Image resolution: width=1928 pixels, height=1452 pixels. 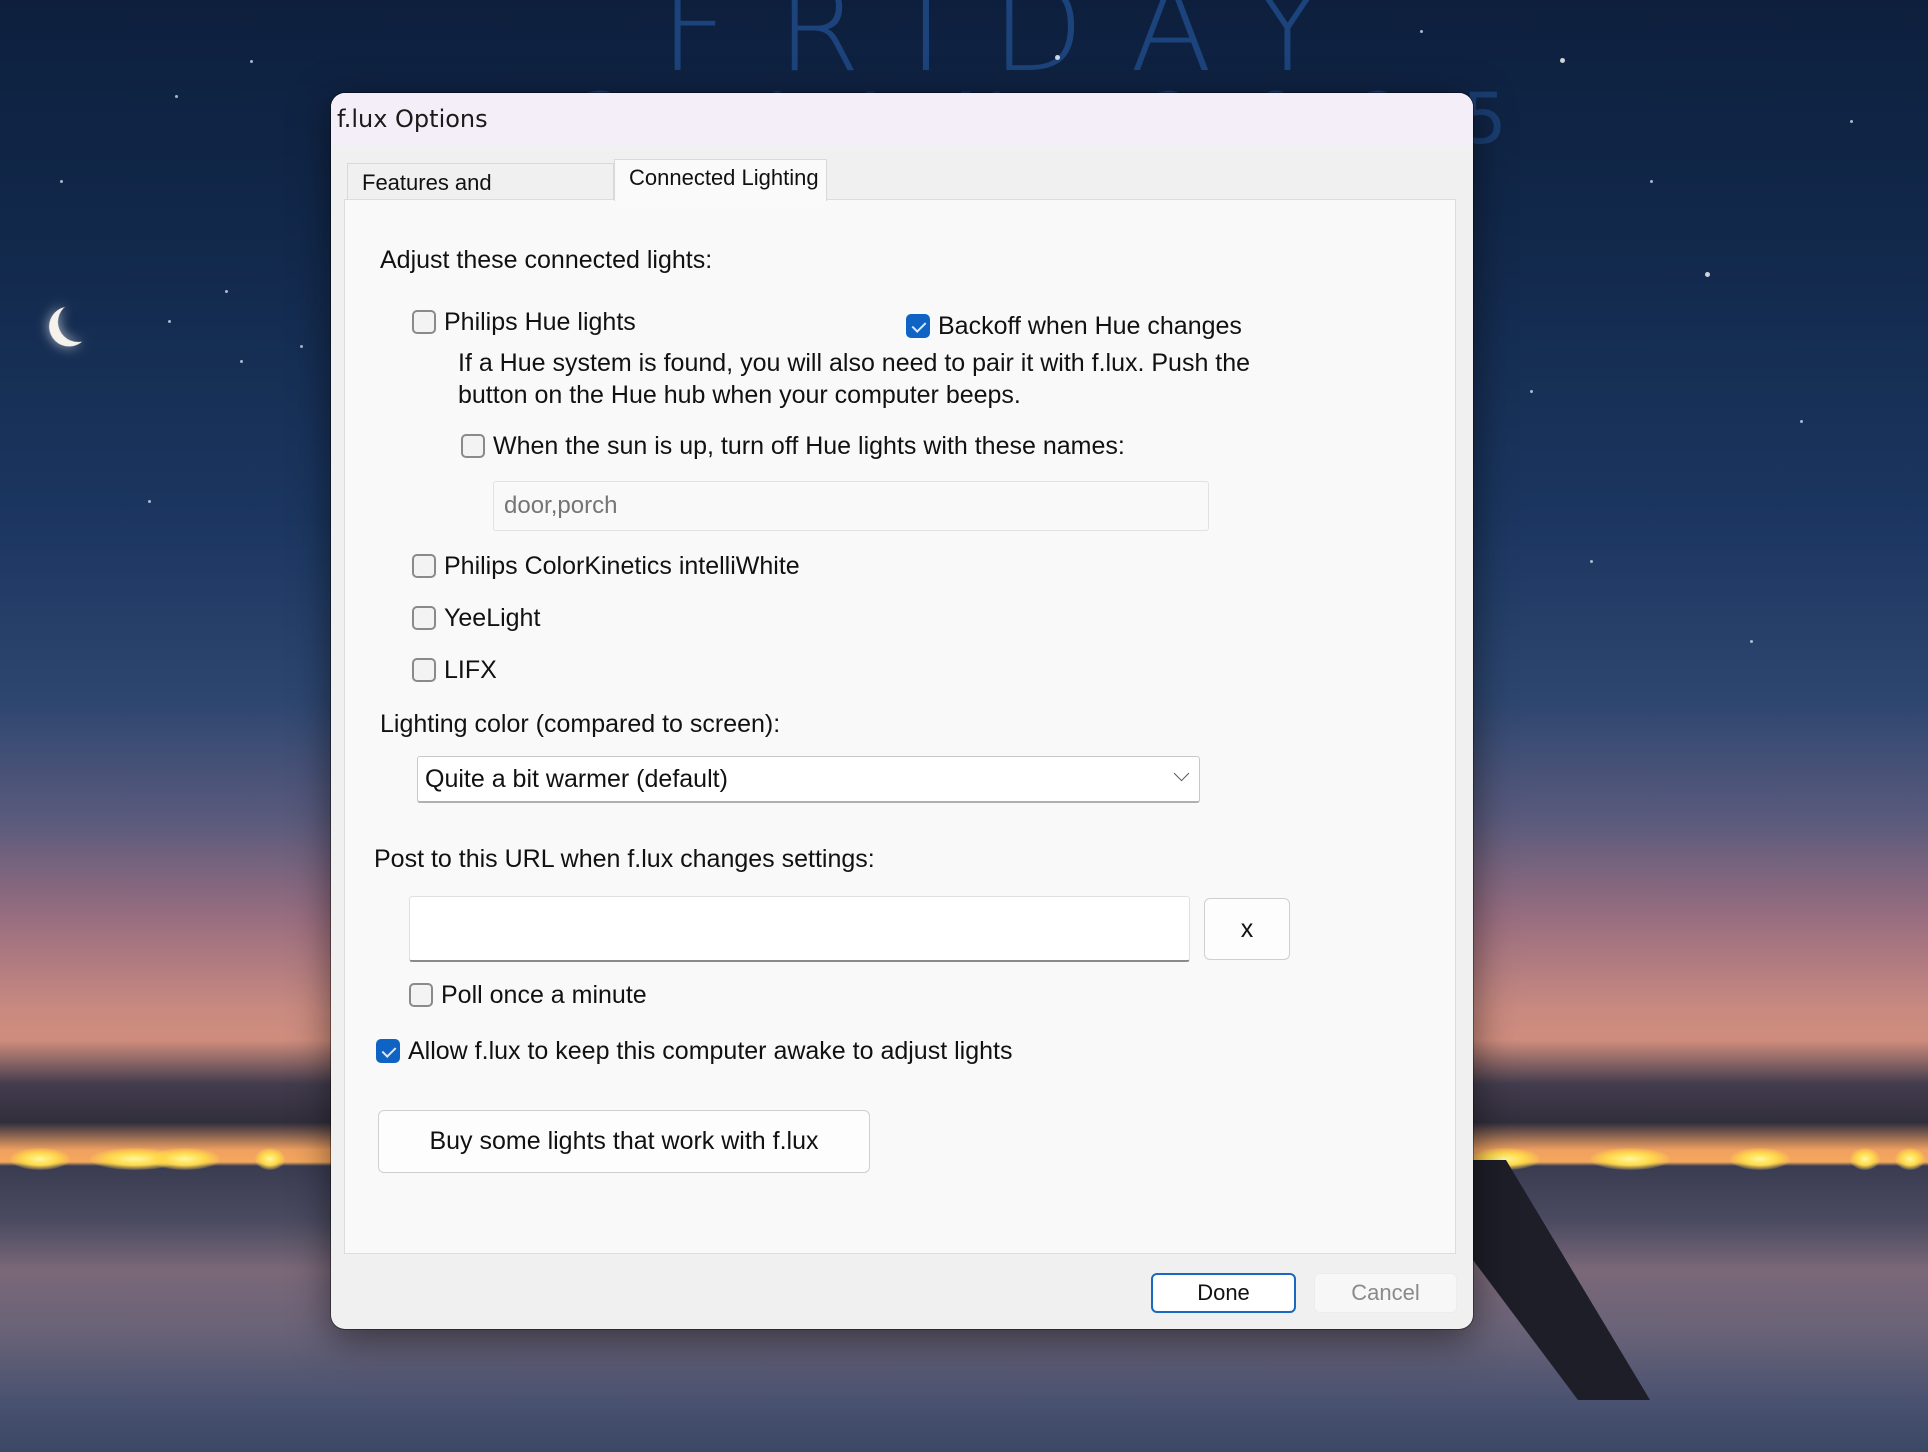 What do you see at coordinates (412, 119) in the screenshot?
I see `window-title: f.lux Options` at bounding box center [412, 119].